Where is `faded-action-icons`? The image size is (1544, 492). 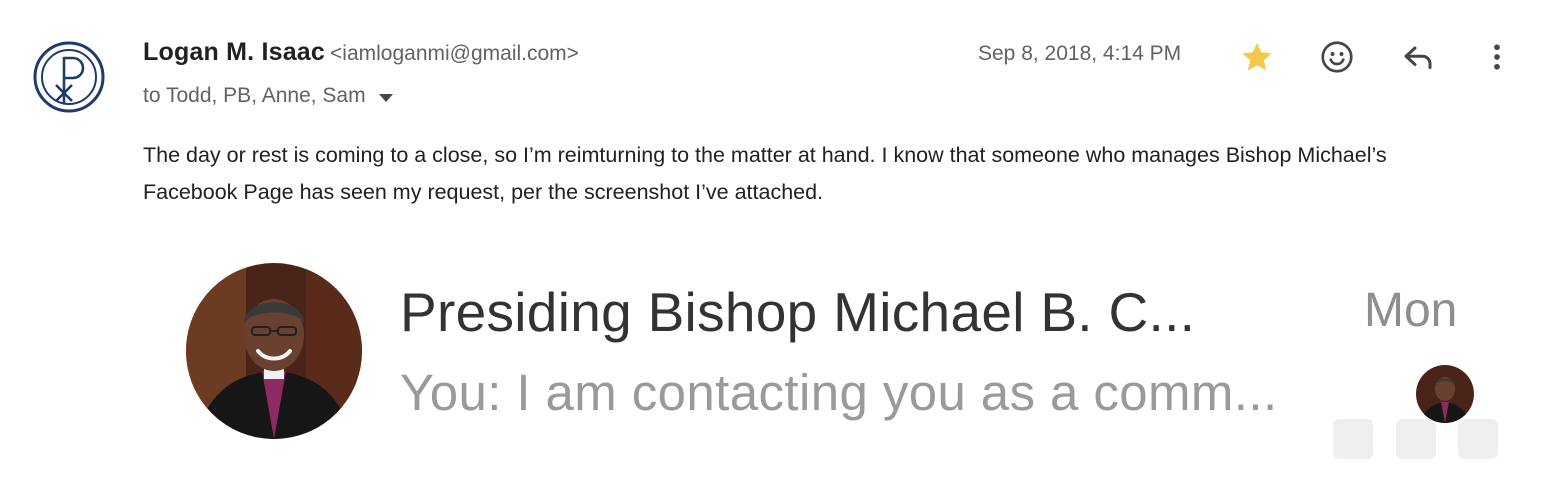
faded-action-icons is located at coordinates (1415, 439).